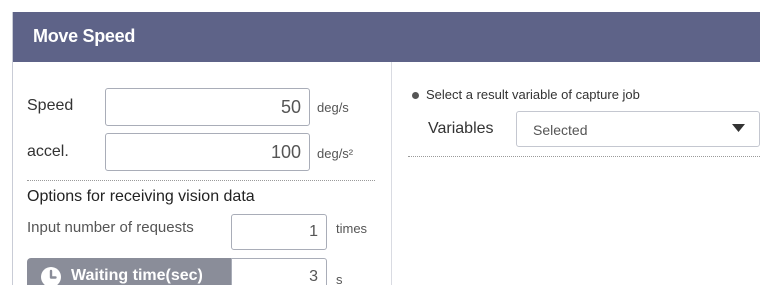  Describe the element at coordinates (141, 196) in the screenshot. I see `vision-section-title: Options for receiving vision data` at that location.